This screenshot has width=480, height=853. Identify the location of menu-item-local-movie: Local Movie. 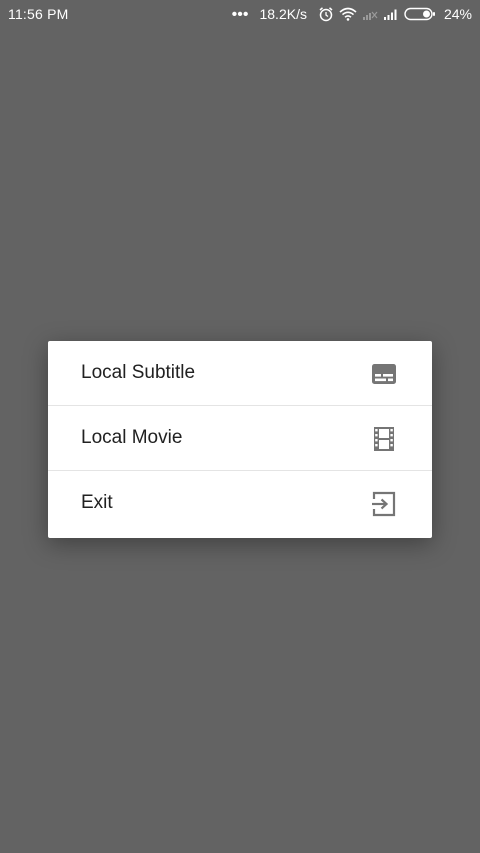
(240, 438).